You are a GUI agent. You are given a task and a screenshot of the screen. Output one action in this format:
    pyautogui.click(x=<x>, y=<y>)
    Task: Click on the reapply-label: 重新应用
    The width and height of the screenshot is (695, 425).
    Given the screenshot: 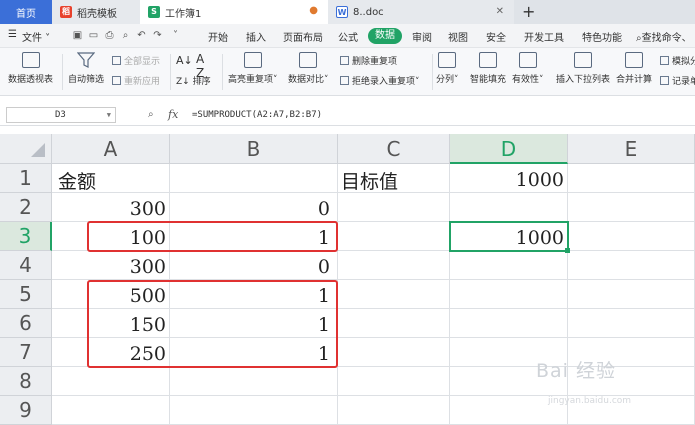 What is the action you would take?
    pyautogui.click(x=142, y=82)
    